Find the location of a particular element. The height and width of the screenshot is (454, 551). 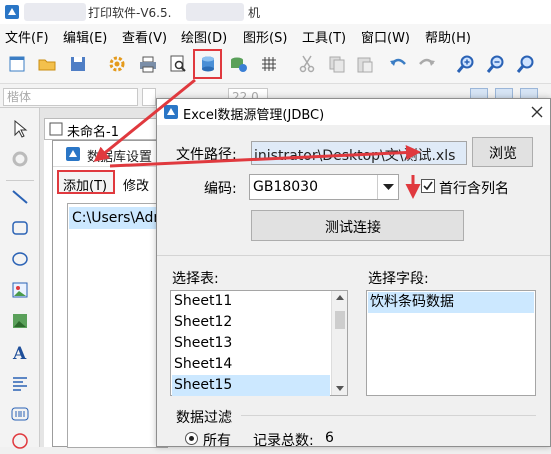

new-file-icon is located at coordinates (17, 64).